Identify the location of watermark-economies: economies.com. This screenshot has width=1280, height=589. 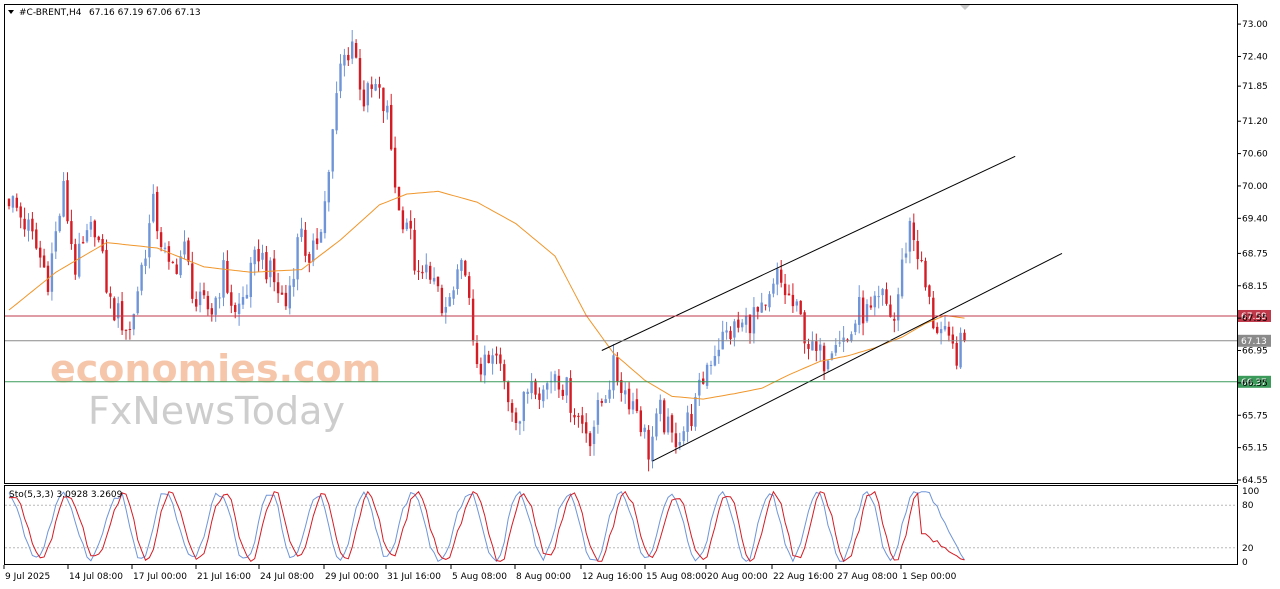
(215, 369).